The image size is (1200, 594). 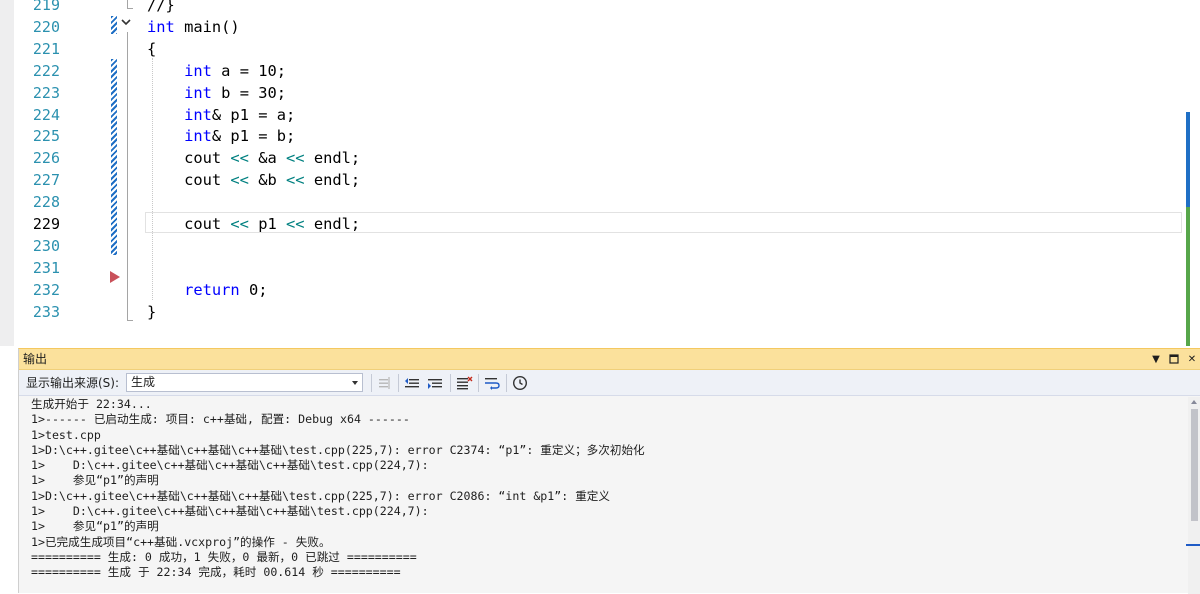 What do you see at coordinates (600, 268) in the screenshot?
I see `code-line: 231` at bounding box center [600, 268].